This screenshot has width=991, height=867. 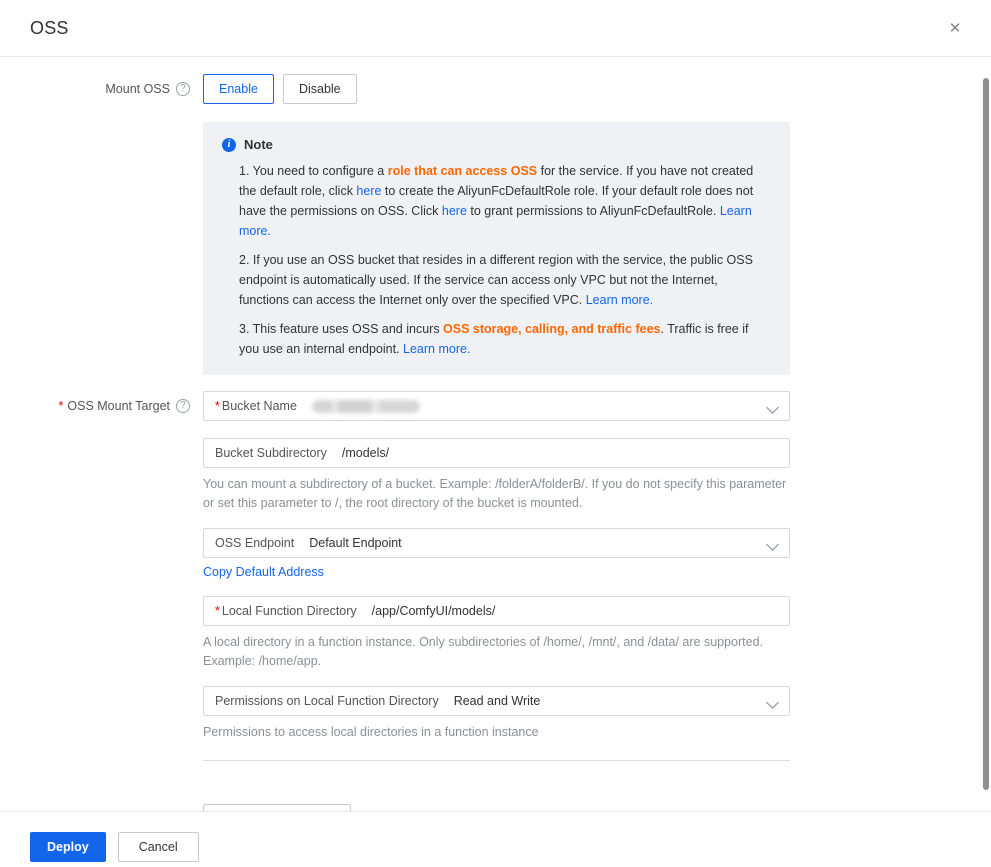 What do you see at coordinates (118, 406) in the screenshot?
I see `oss-mount-target-label: OSS Mount Target` at bounding box center [118, 406].